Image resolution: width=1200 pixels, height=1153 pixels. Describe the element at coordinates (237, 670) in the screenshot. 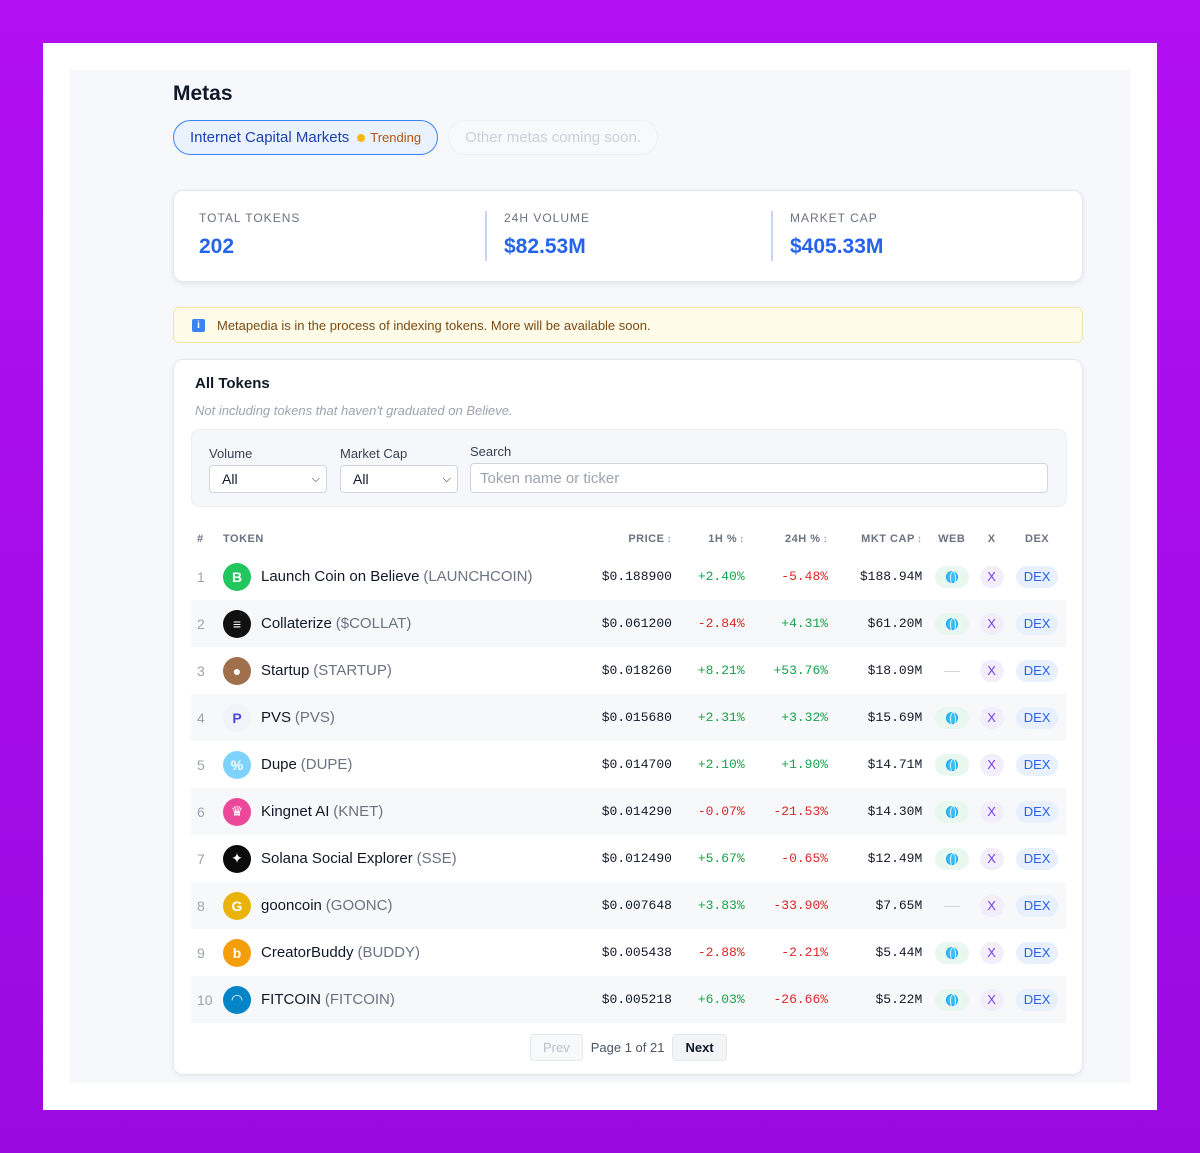

I see `token-logo-icon: ●` at that location.